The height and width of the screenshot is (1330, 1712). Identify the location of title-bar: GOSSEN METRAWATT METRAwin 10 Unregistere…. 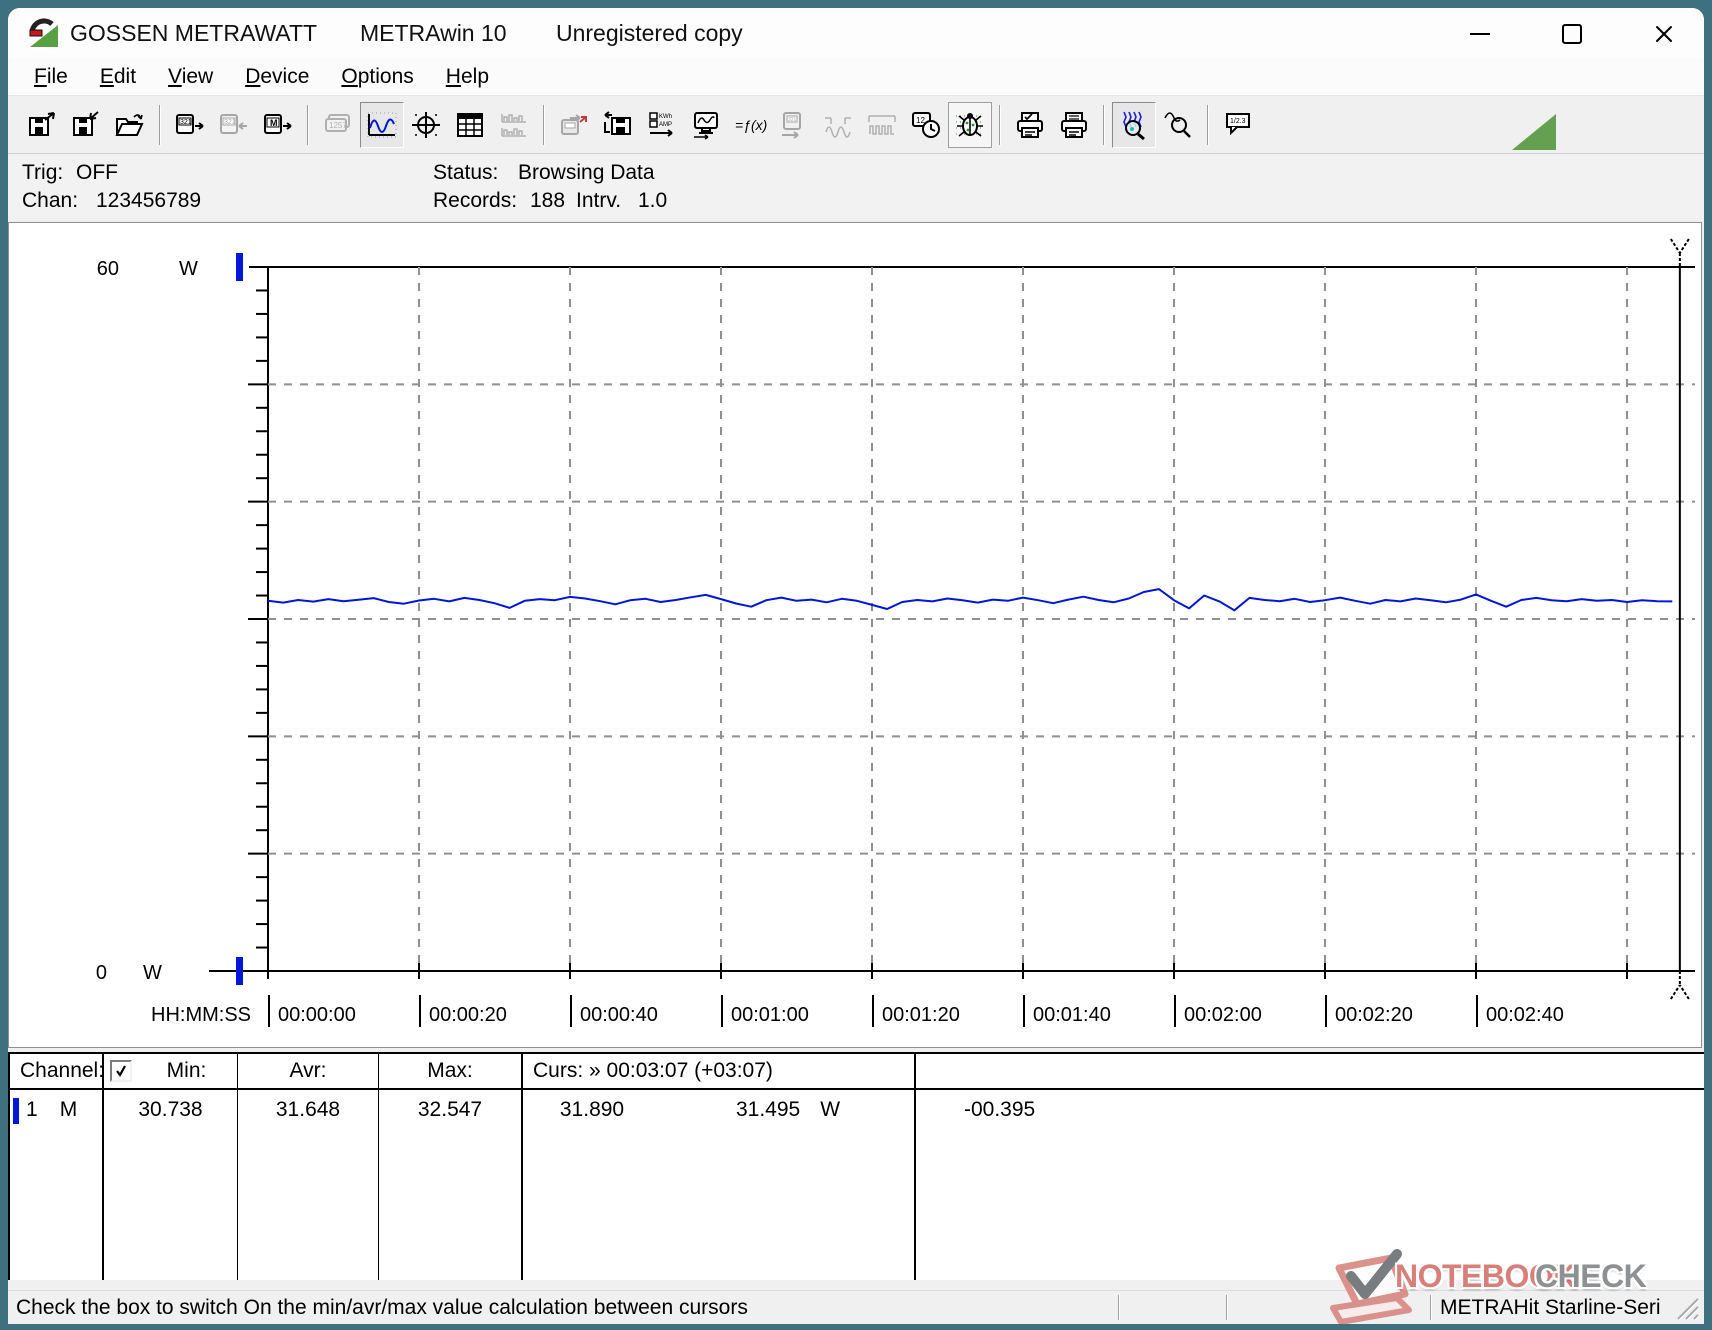
(856, 33).